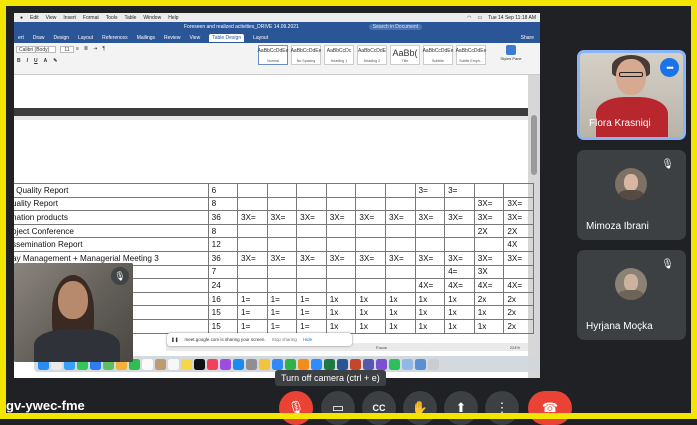 This screenshot has height=425, width=697. Describe the element at coordinates (433, 364) in the screenshot. I see `trash-icon` at that location.